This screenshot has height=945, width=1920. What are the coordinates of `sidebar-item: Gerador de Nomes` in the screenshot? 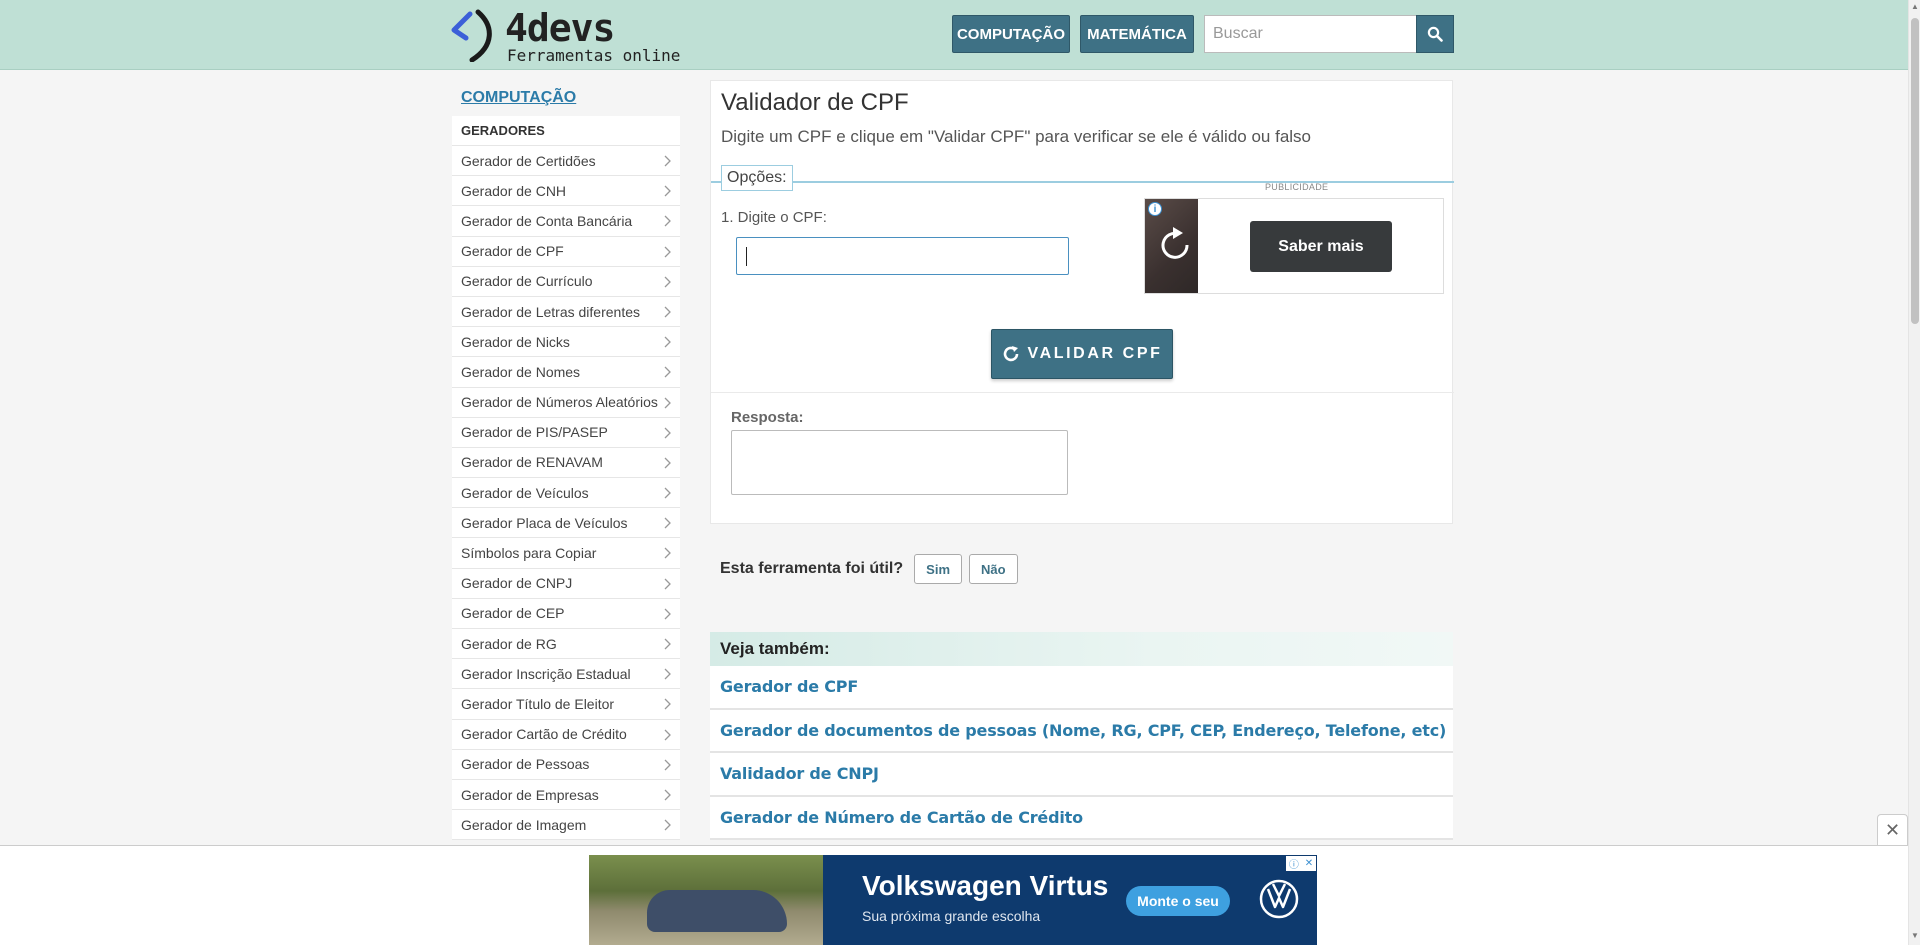 It's located at (566, 372).